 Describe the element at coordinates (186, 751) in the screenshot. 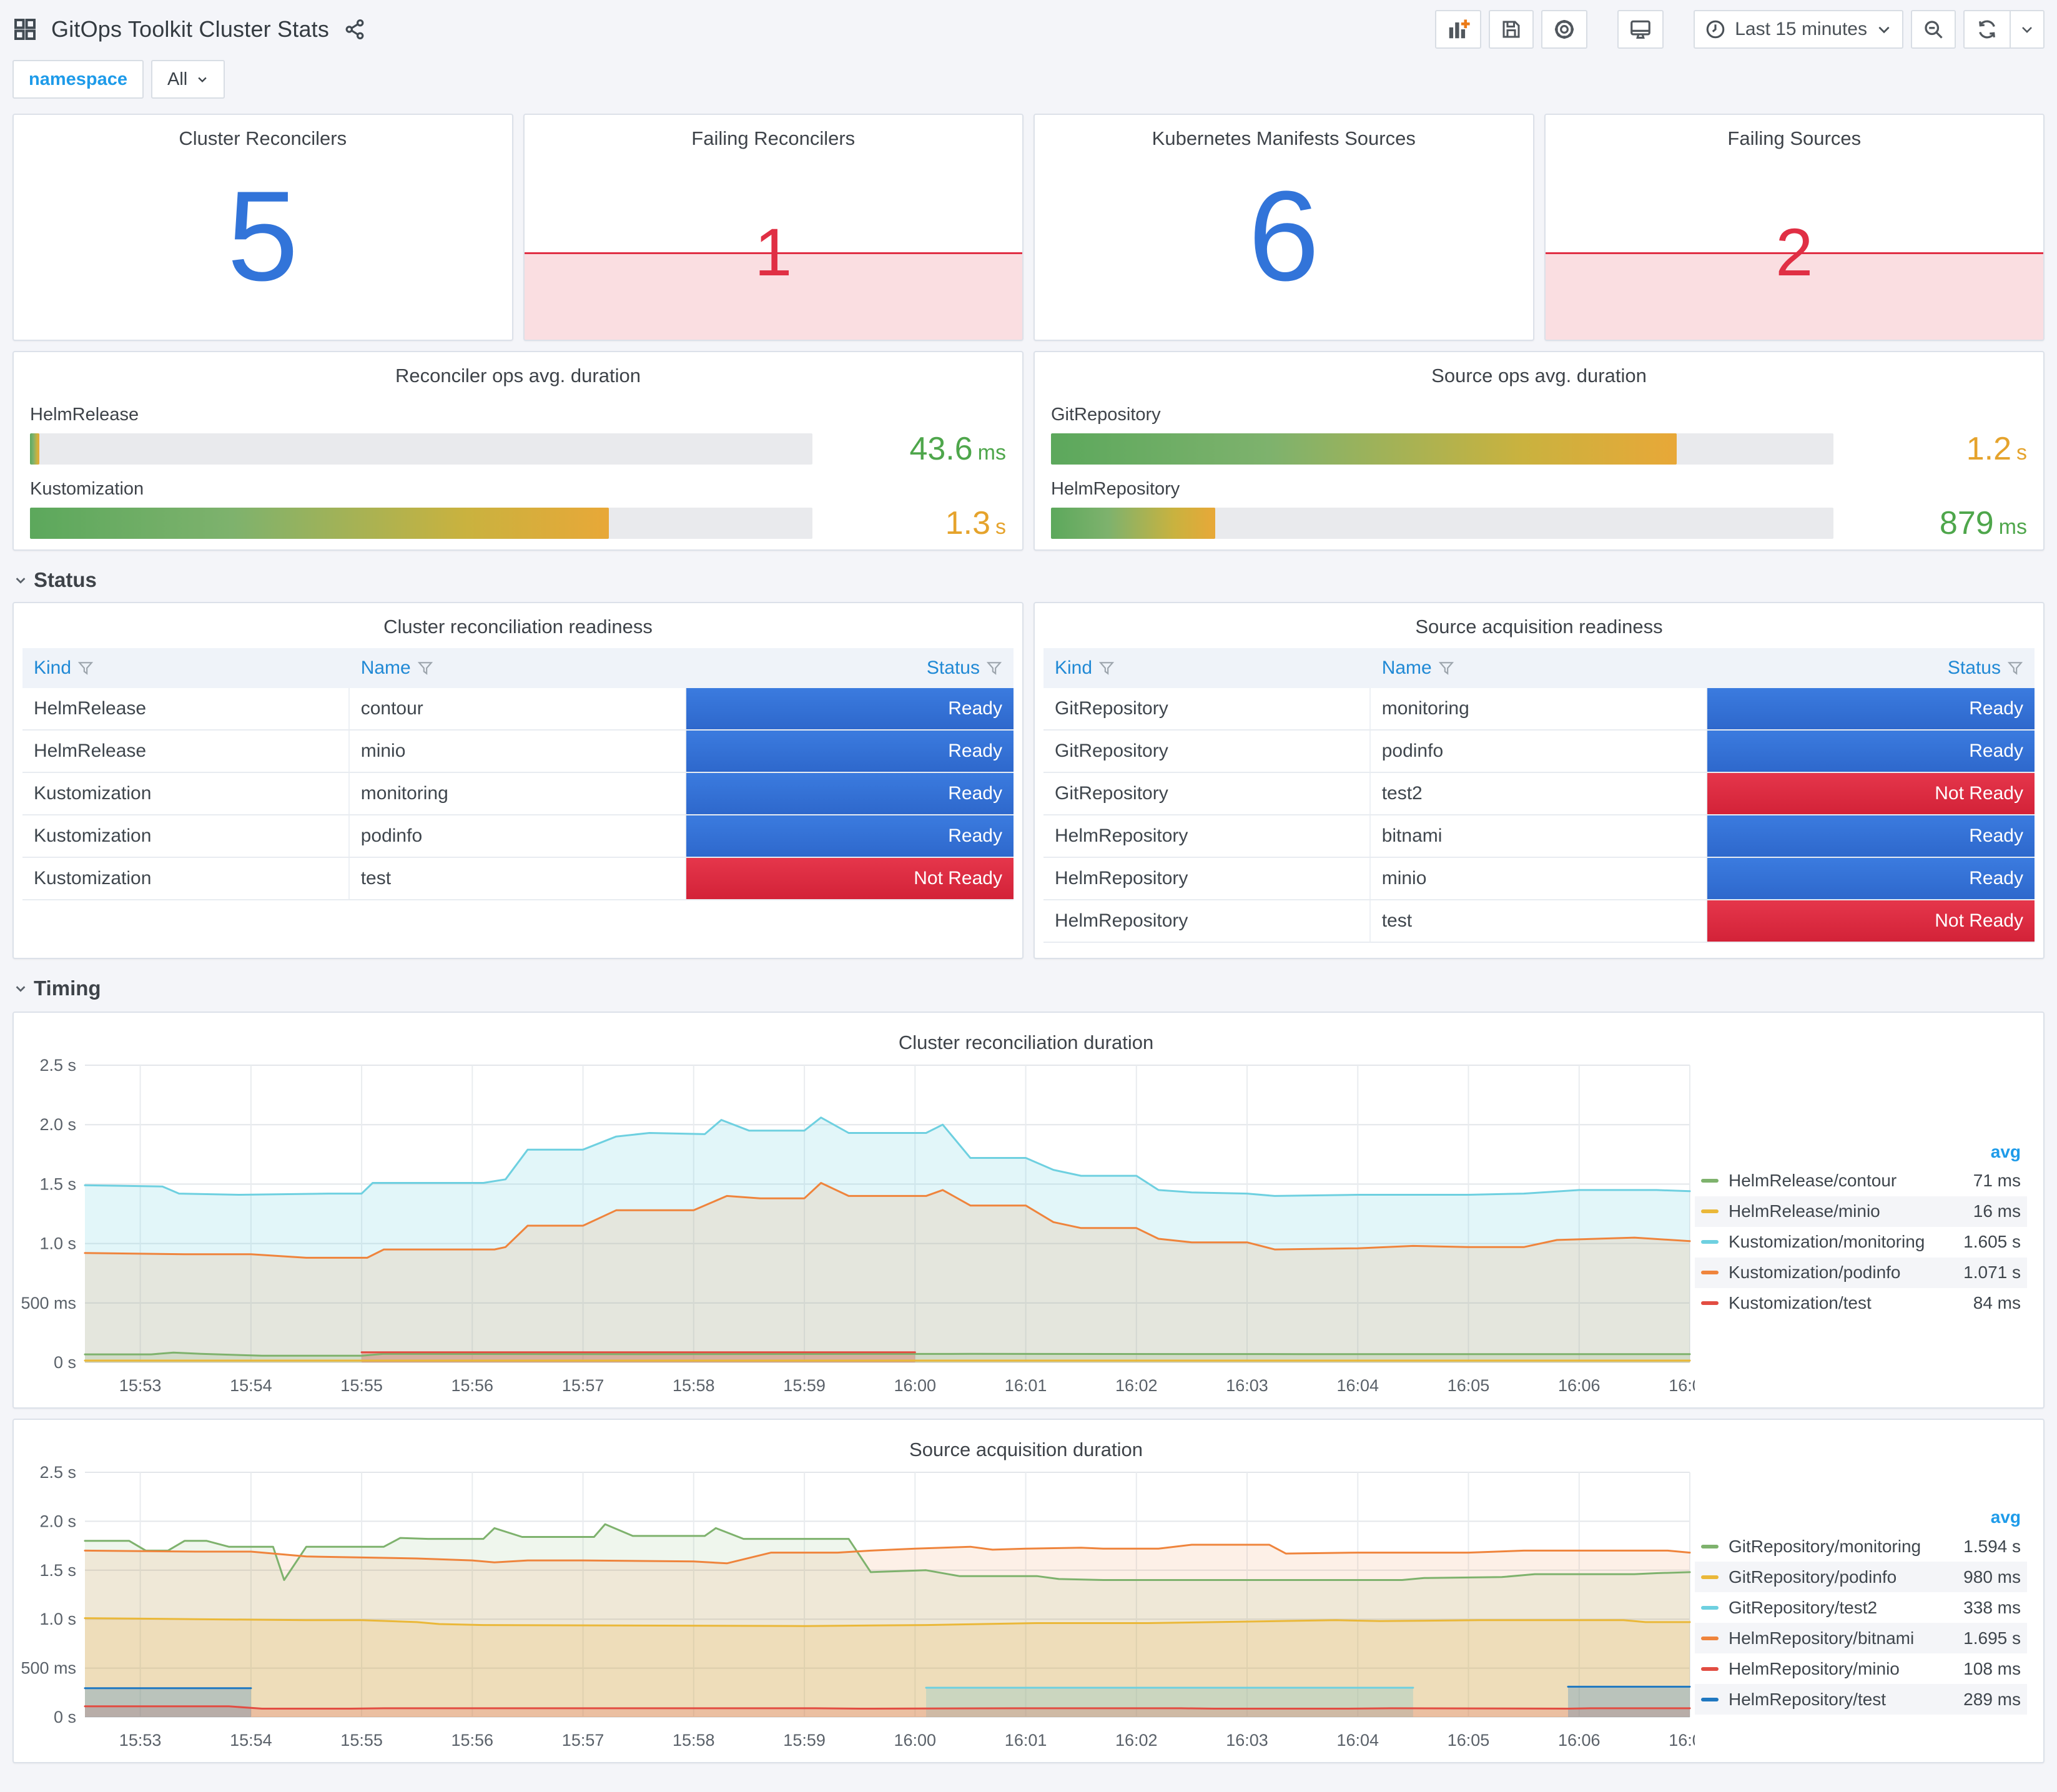

I see `cell-kind: HelmRelease` at that location.